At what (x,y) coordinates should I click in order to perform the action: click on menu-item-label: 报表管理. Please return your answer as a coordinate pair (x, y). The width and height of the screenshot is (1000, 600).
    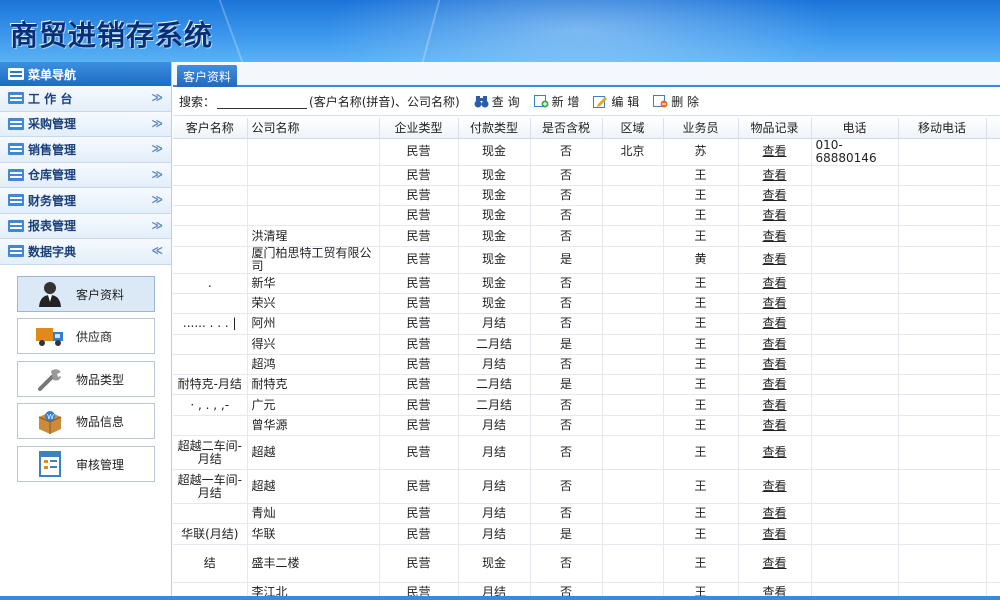
    Looking at the image, I should click on (52, 226).